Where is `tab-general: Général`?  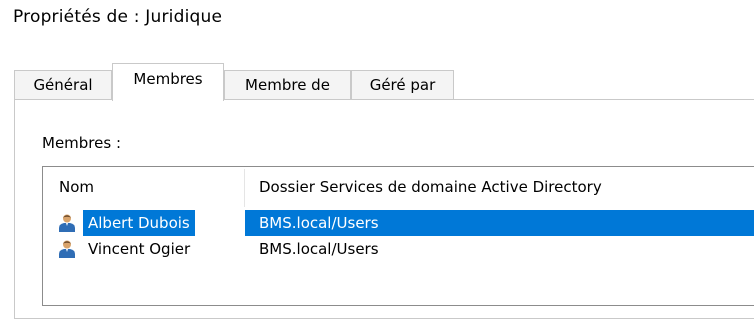 tab-general: Général is located at coordinates (63, 85).